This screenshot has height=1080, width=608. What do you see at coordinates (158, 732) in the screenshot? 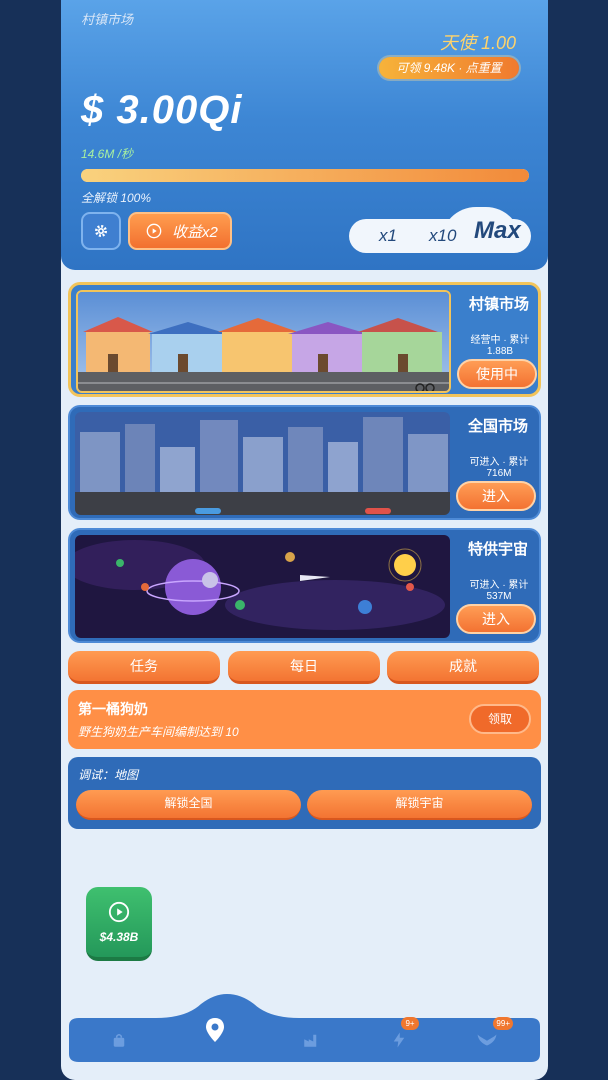
I see `task-description: 野生狗奶生产车间编制达到 10` at bounding box center [158, 732].